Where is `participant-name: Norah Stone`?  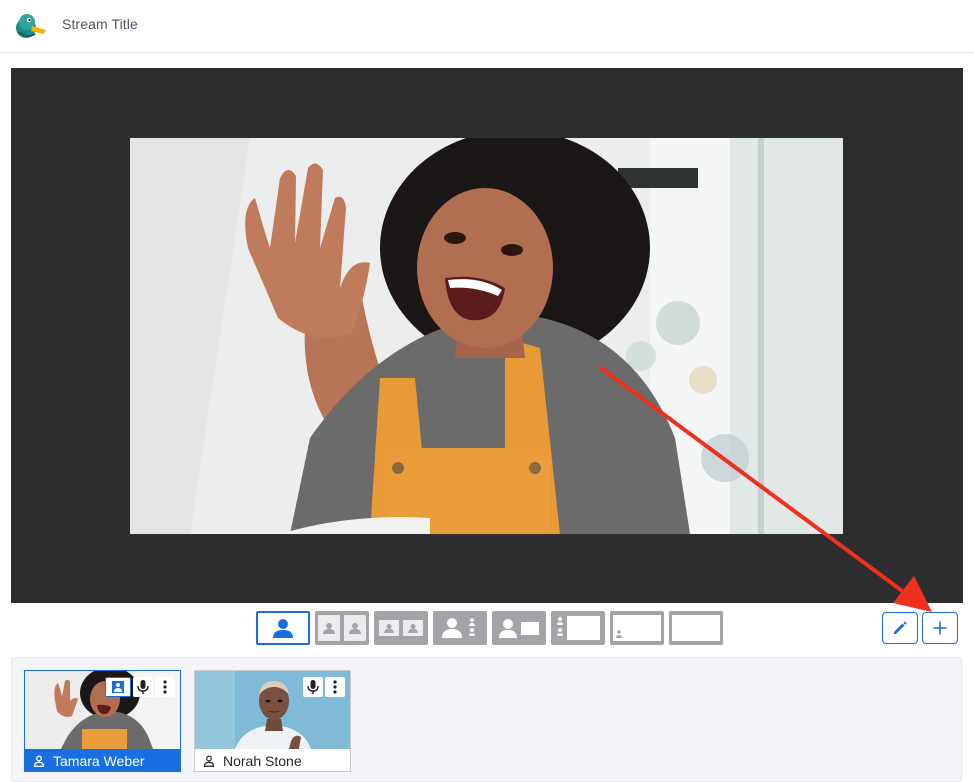 participant-name: Norah Stone is located at coordinates (262, 760).